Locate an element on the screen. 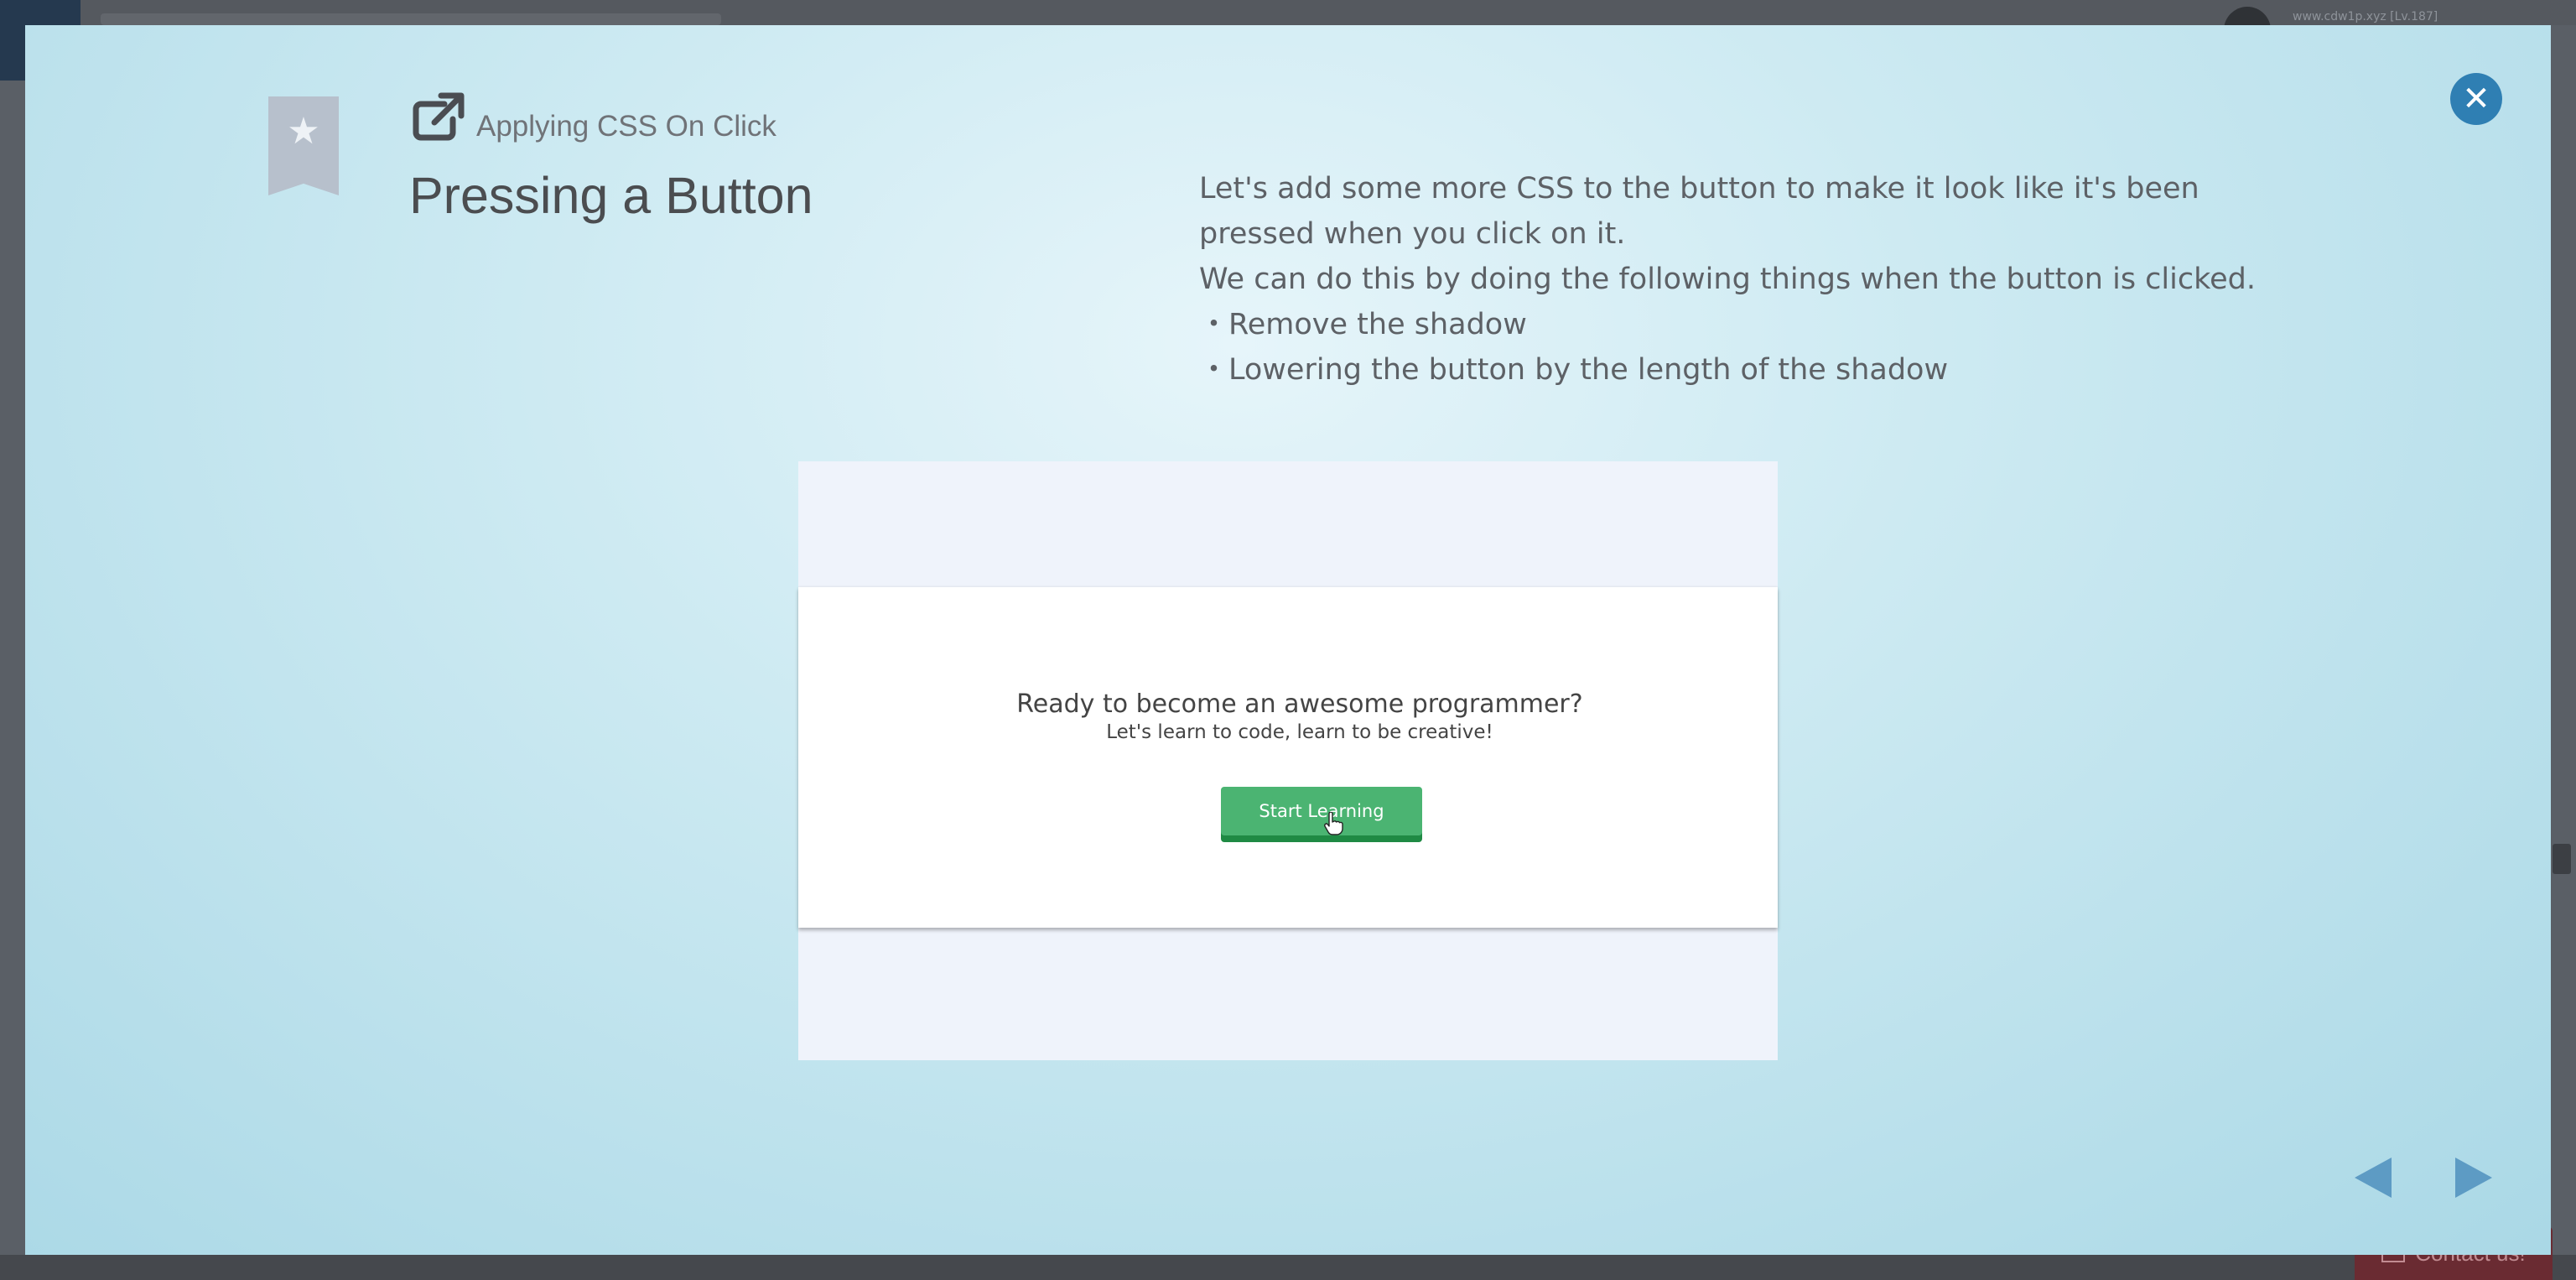 The height and width of the screenshot is (1280, 2576). hand-cursor-icon is located at coordinates (1333, 823).